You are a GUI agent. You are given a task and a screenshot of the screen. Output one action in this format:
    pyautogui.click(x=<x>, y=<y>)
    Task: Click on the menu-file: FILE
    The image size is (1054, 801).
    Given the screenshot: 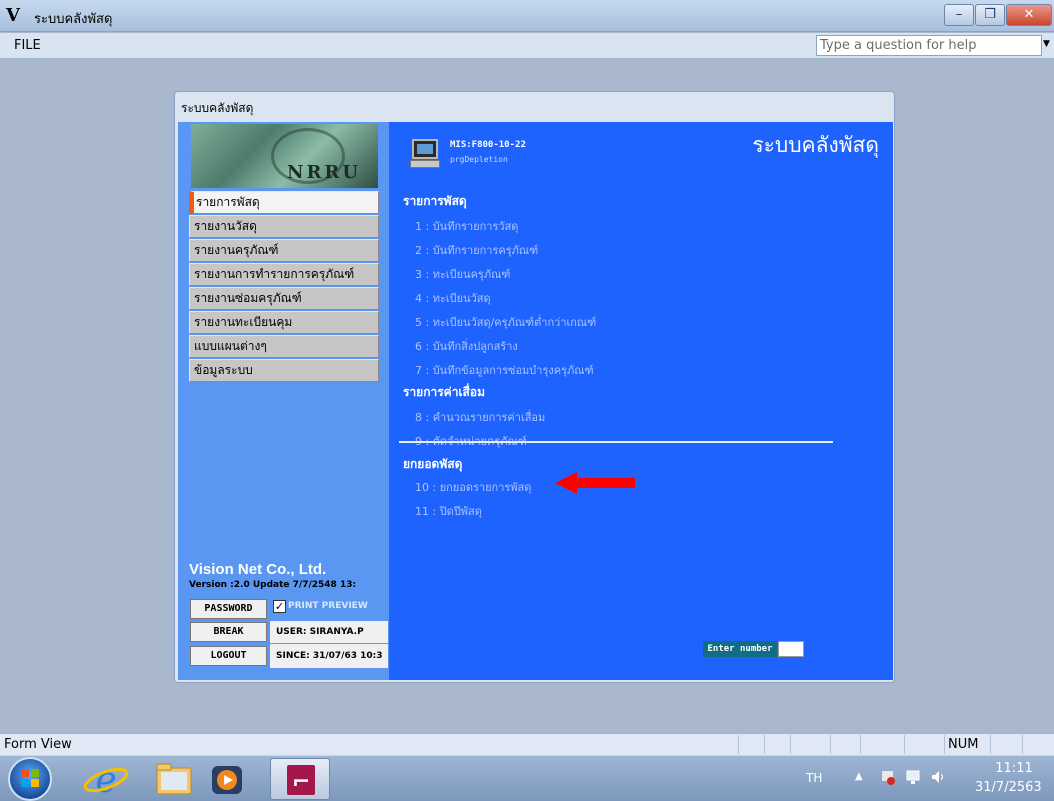 What is the action you would take?
    pyautogui.click(x=27, y=45)
    